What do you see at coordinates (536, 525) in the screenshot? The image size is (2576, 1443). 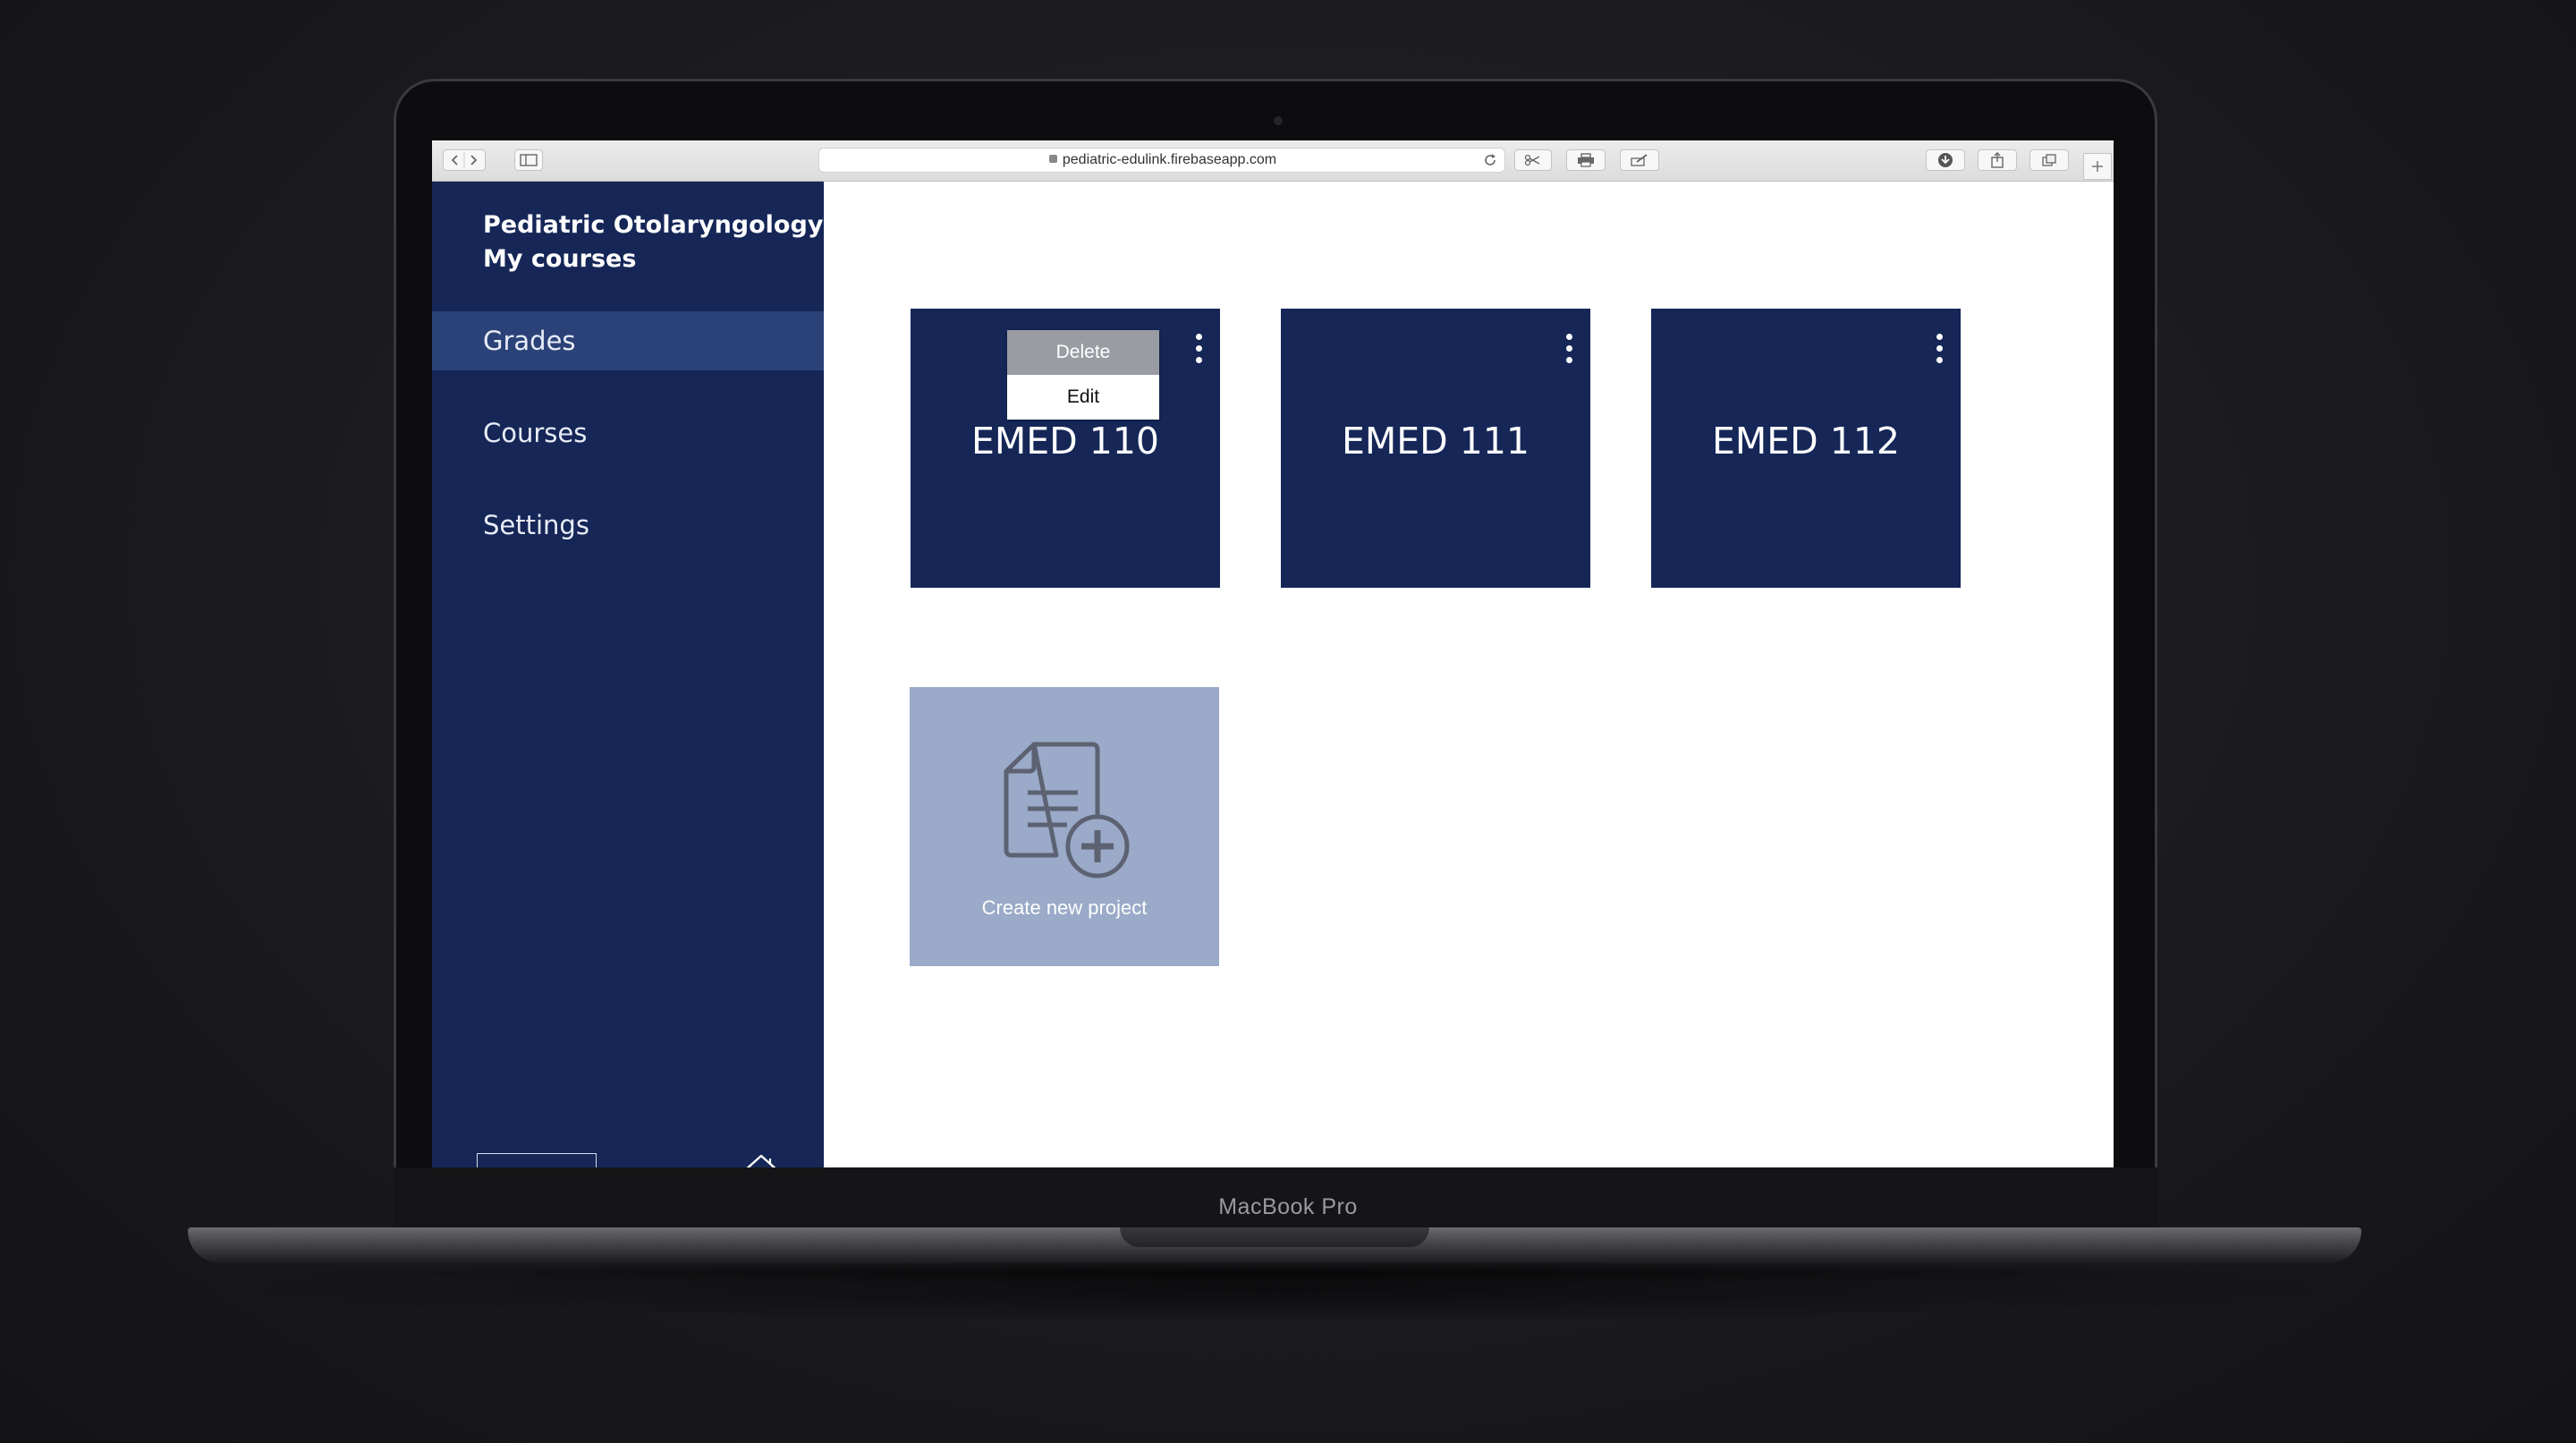 I see `sidebar-item-label: Settings` at bounding box center [536, 525].